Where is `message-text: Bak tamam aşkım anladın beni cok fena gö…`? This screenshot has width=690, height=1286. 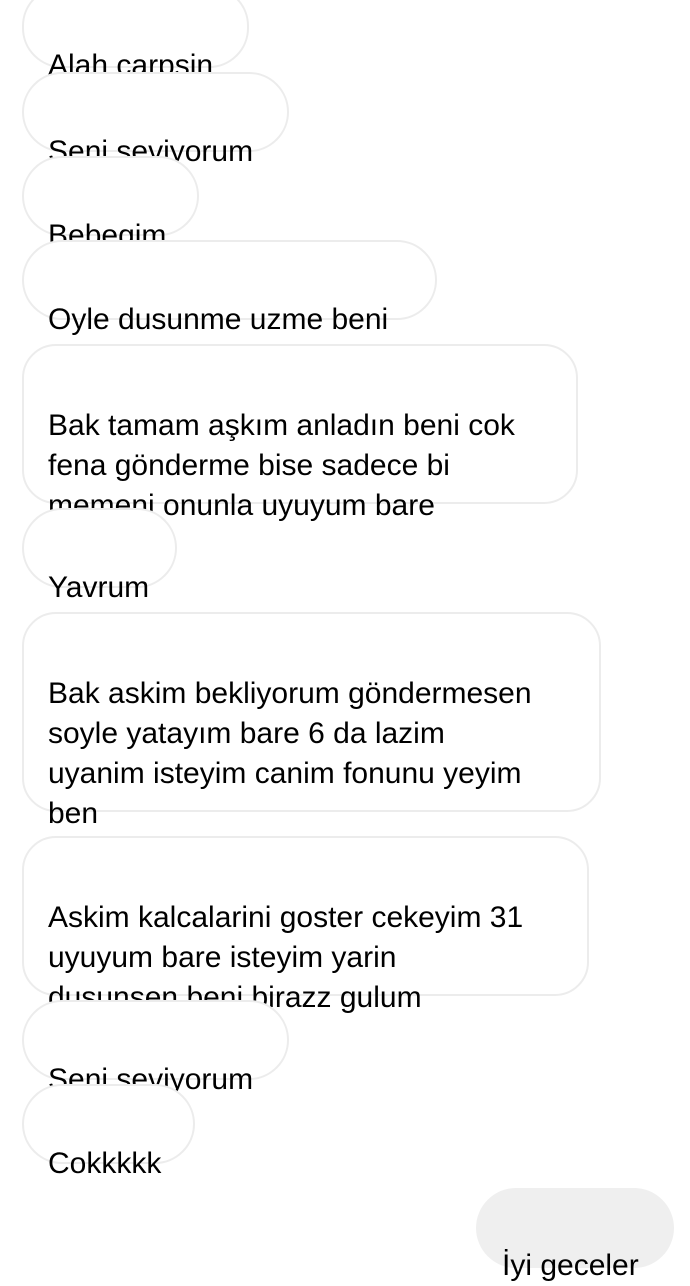 message-text: Bak tamam aşkım anladın beni cok fena gö… is located at coordinates (281, 465).